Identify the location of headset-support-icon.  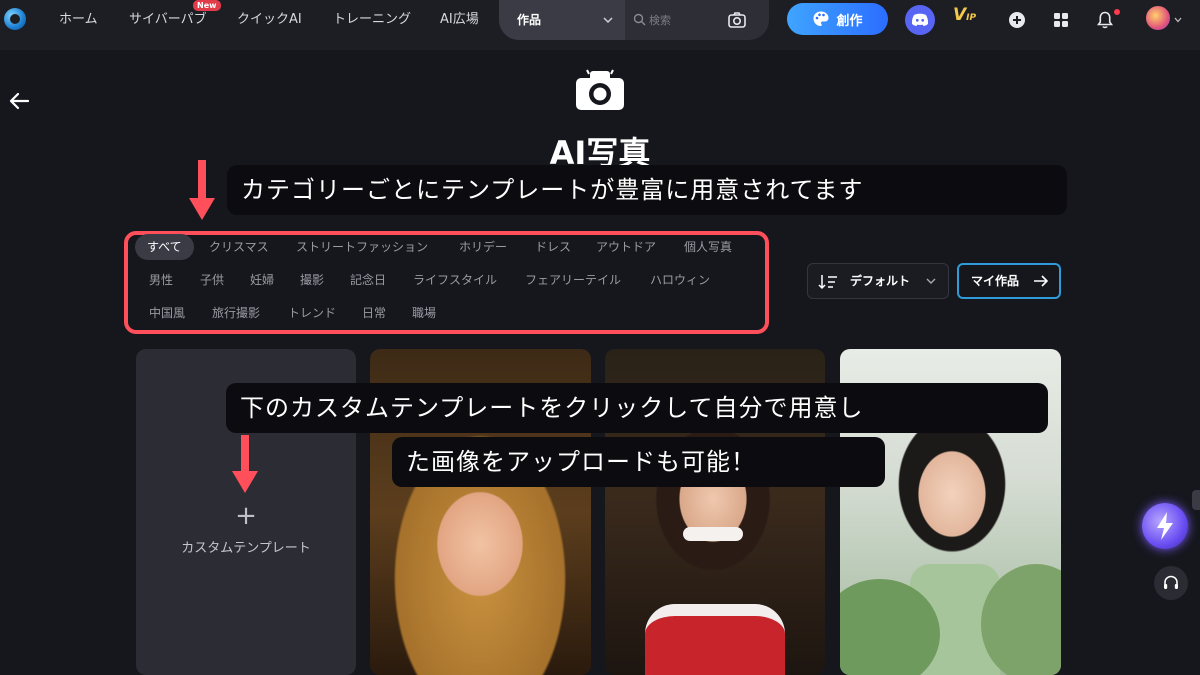
(1171, 583).